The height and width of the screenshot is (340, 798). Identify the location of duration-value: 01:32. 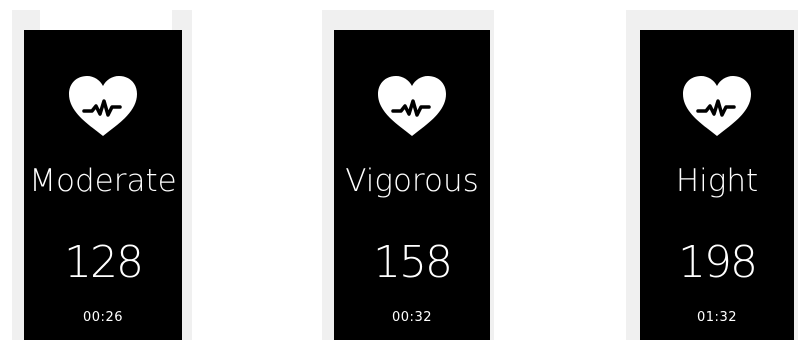
(717, 317).